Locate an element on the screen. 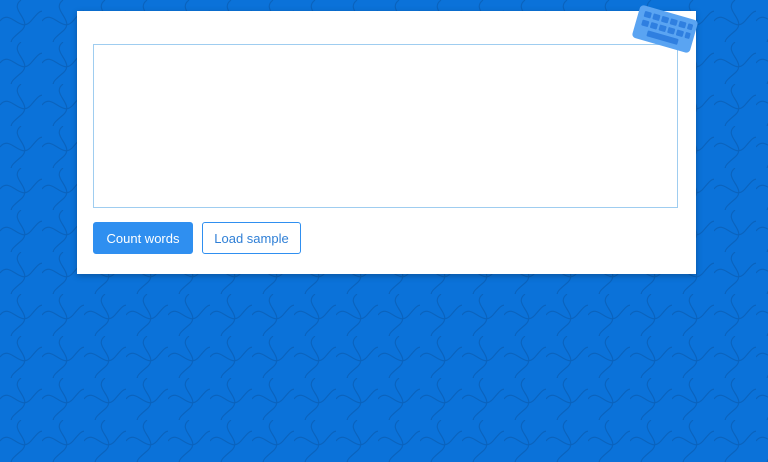 This screenshot has width=768, height=462. load-sample-button: Load sample is located at coordinates (251, 238).